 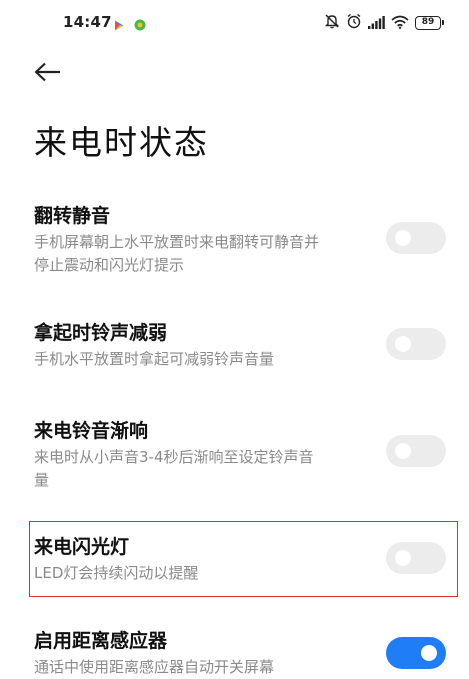 I want to click on battery-icon: 89, so click(x=429, y=23).